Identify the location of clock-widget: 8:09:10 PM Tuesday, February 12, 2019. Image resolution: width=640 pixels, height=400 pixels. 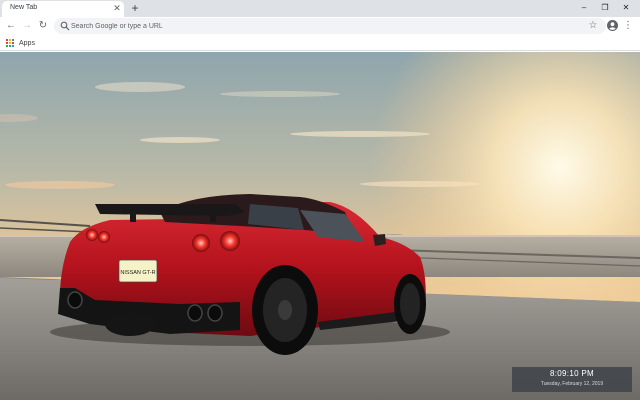
(572, 379).